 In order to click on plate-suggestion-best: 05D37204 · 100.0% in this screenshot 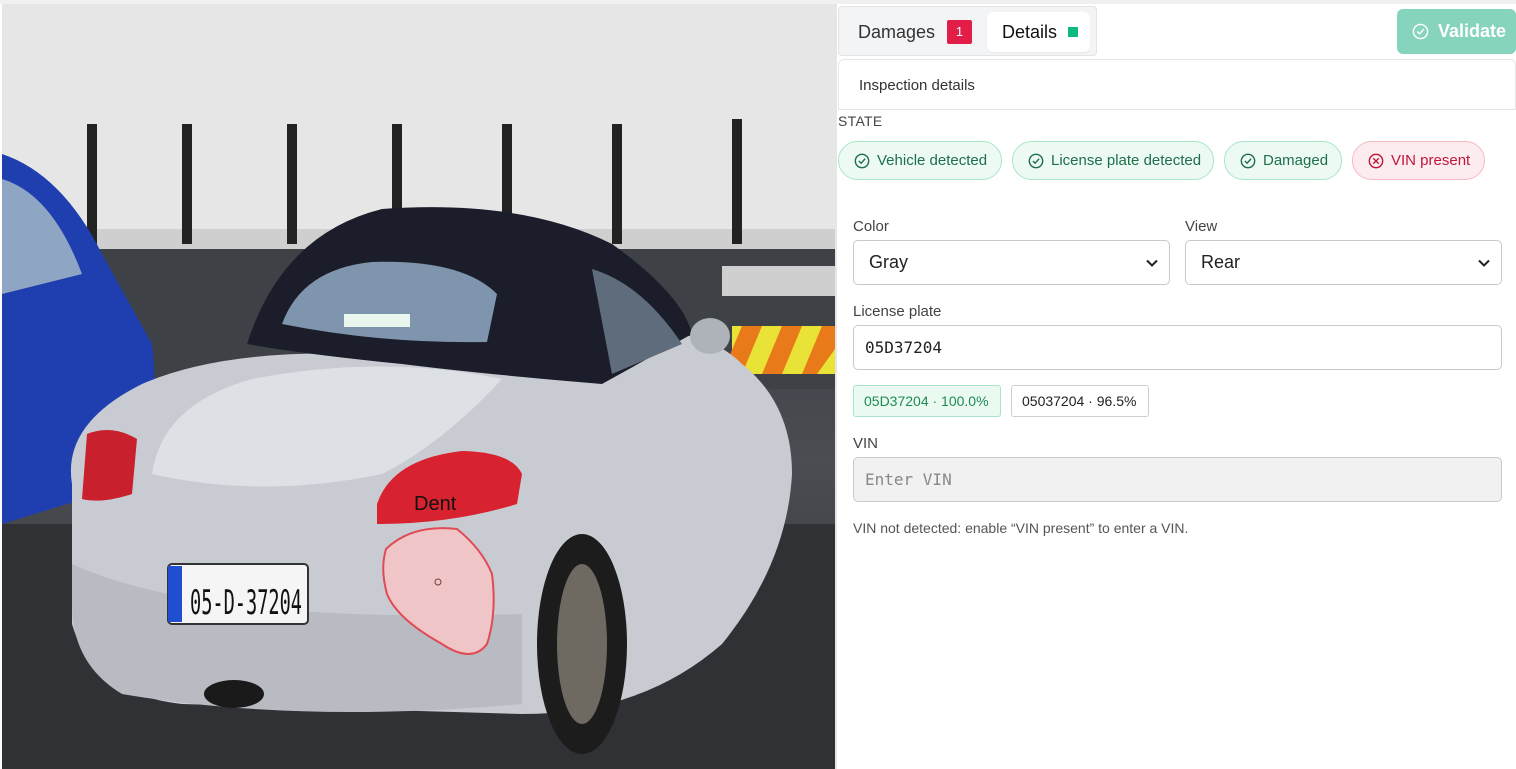, I will do `click(927, 401)`.